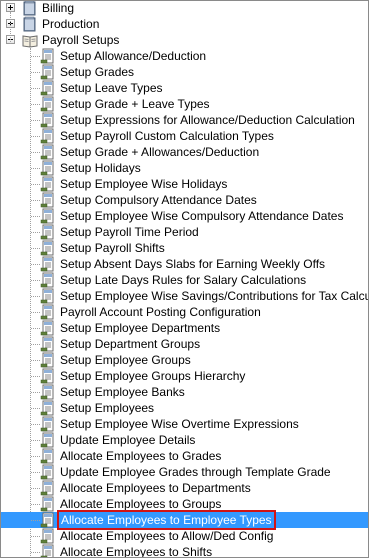  I want to click on tree-item-setup-compulsory-attendance-dates: Setup Compulsory Attendance Dates, so click(184, 200).